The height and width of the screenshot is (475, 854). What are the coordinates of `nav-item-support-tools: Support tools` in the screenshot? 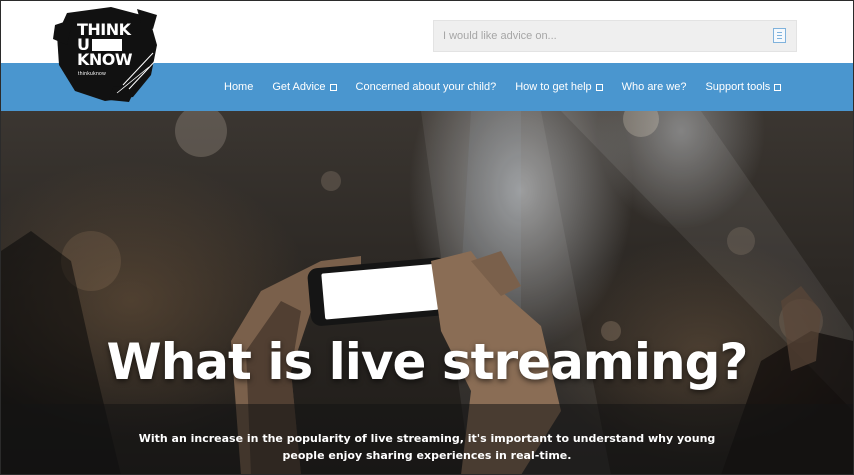 It's located at (743, 87).